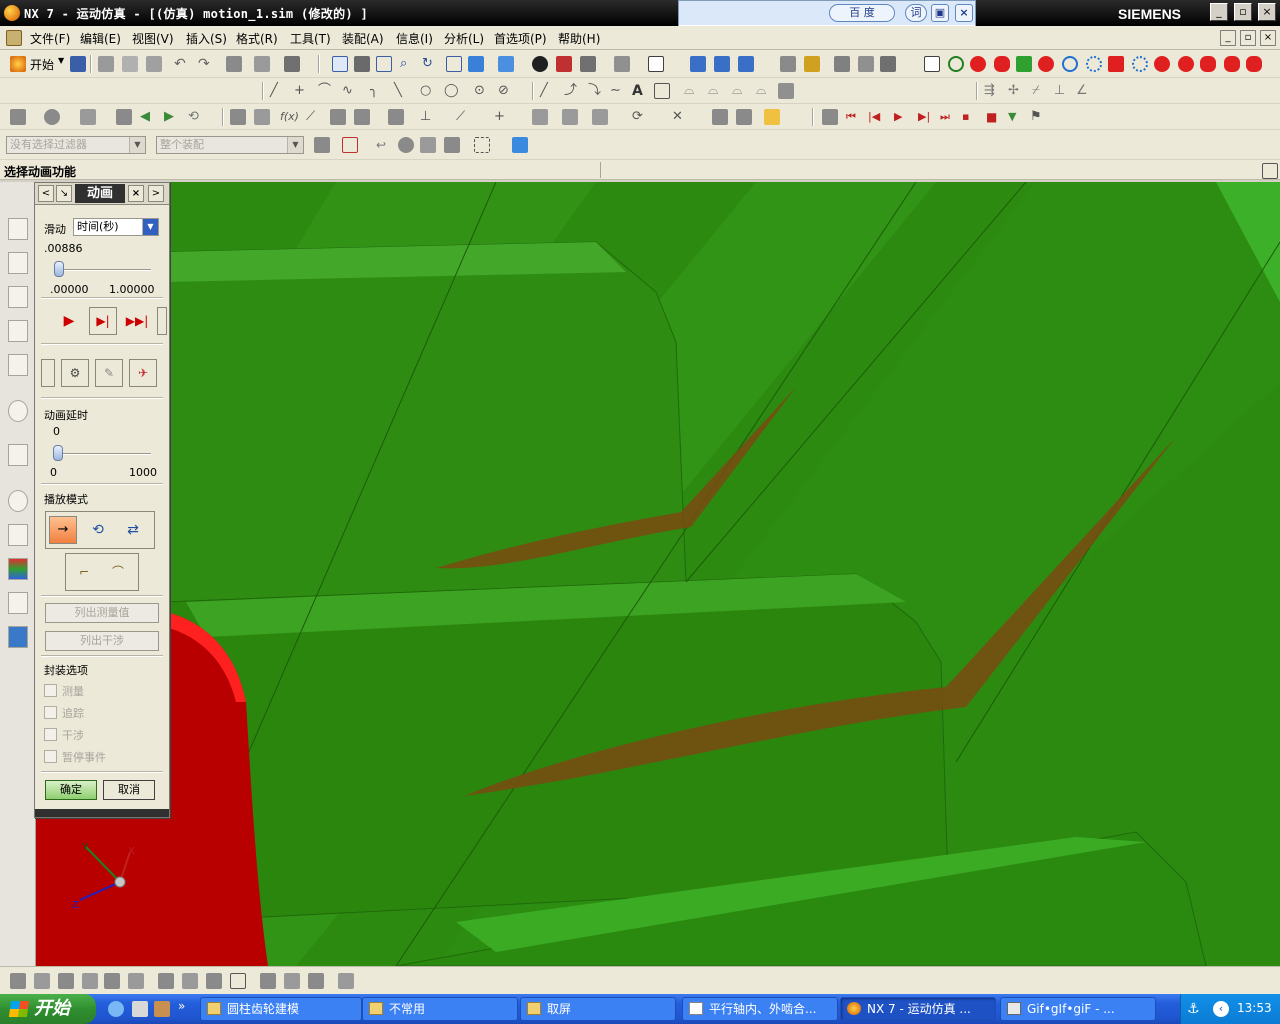  I want to click on dialog-back-button: <, so click(46, 193).